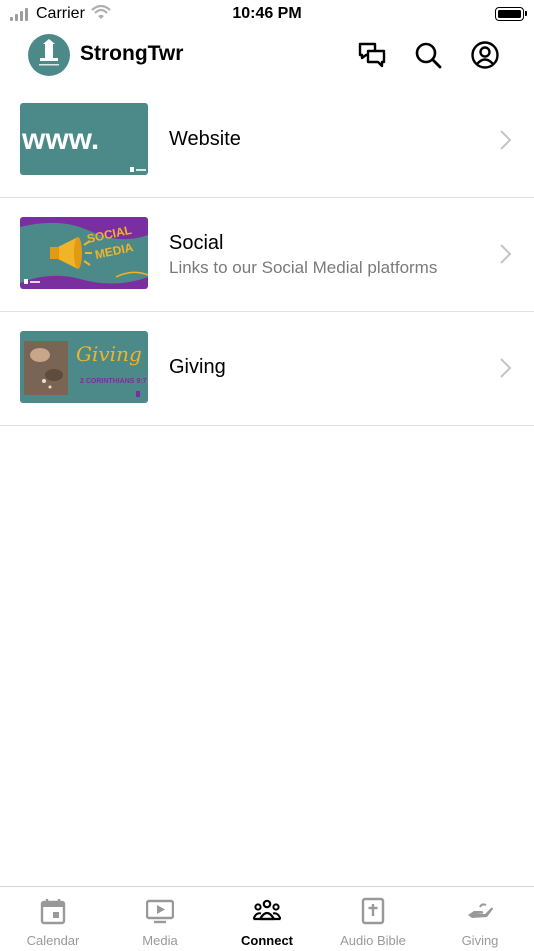 This screenshot has height=951, width=534. Describe the element at coordinates (113, 381) in the screenshot. I see `svg-text: 2 CORINTHIANS 9:7` at that location.